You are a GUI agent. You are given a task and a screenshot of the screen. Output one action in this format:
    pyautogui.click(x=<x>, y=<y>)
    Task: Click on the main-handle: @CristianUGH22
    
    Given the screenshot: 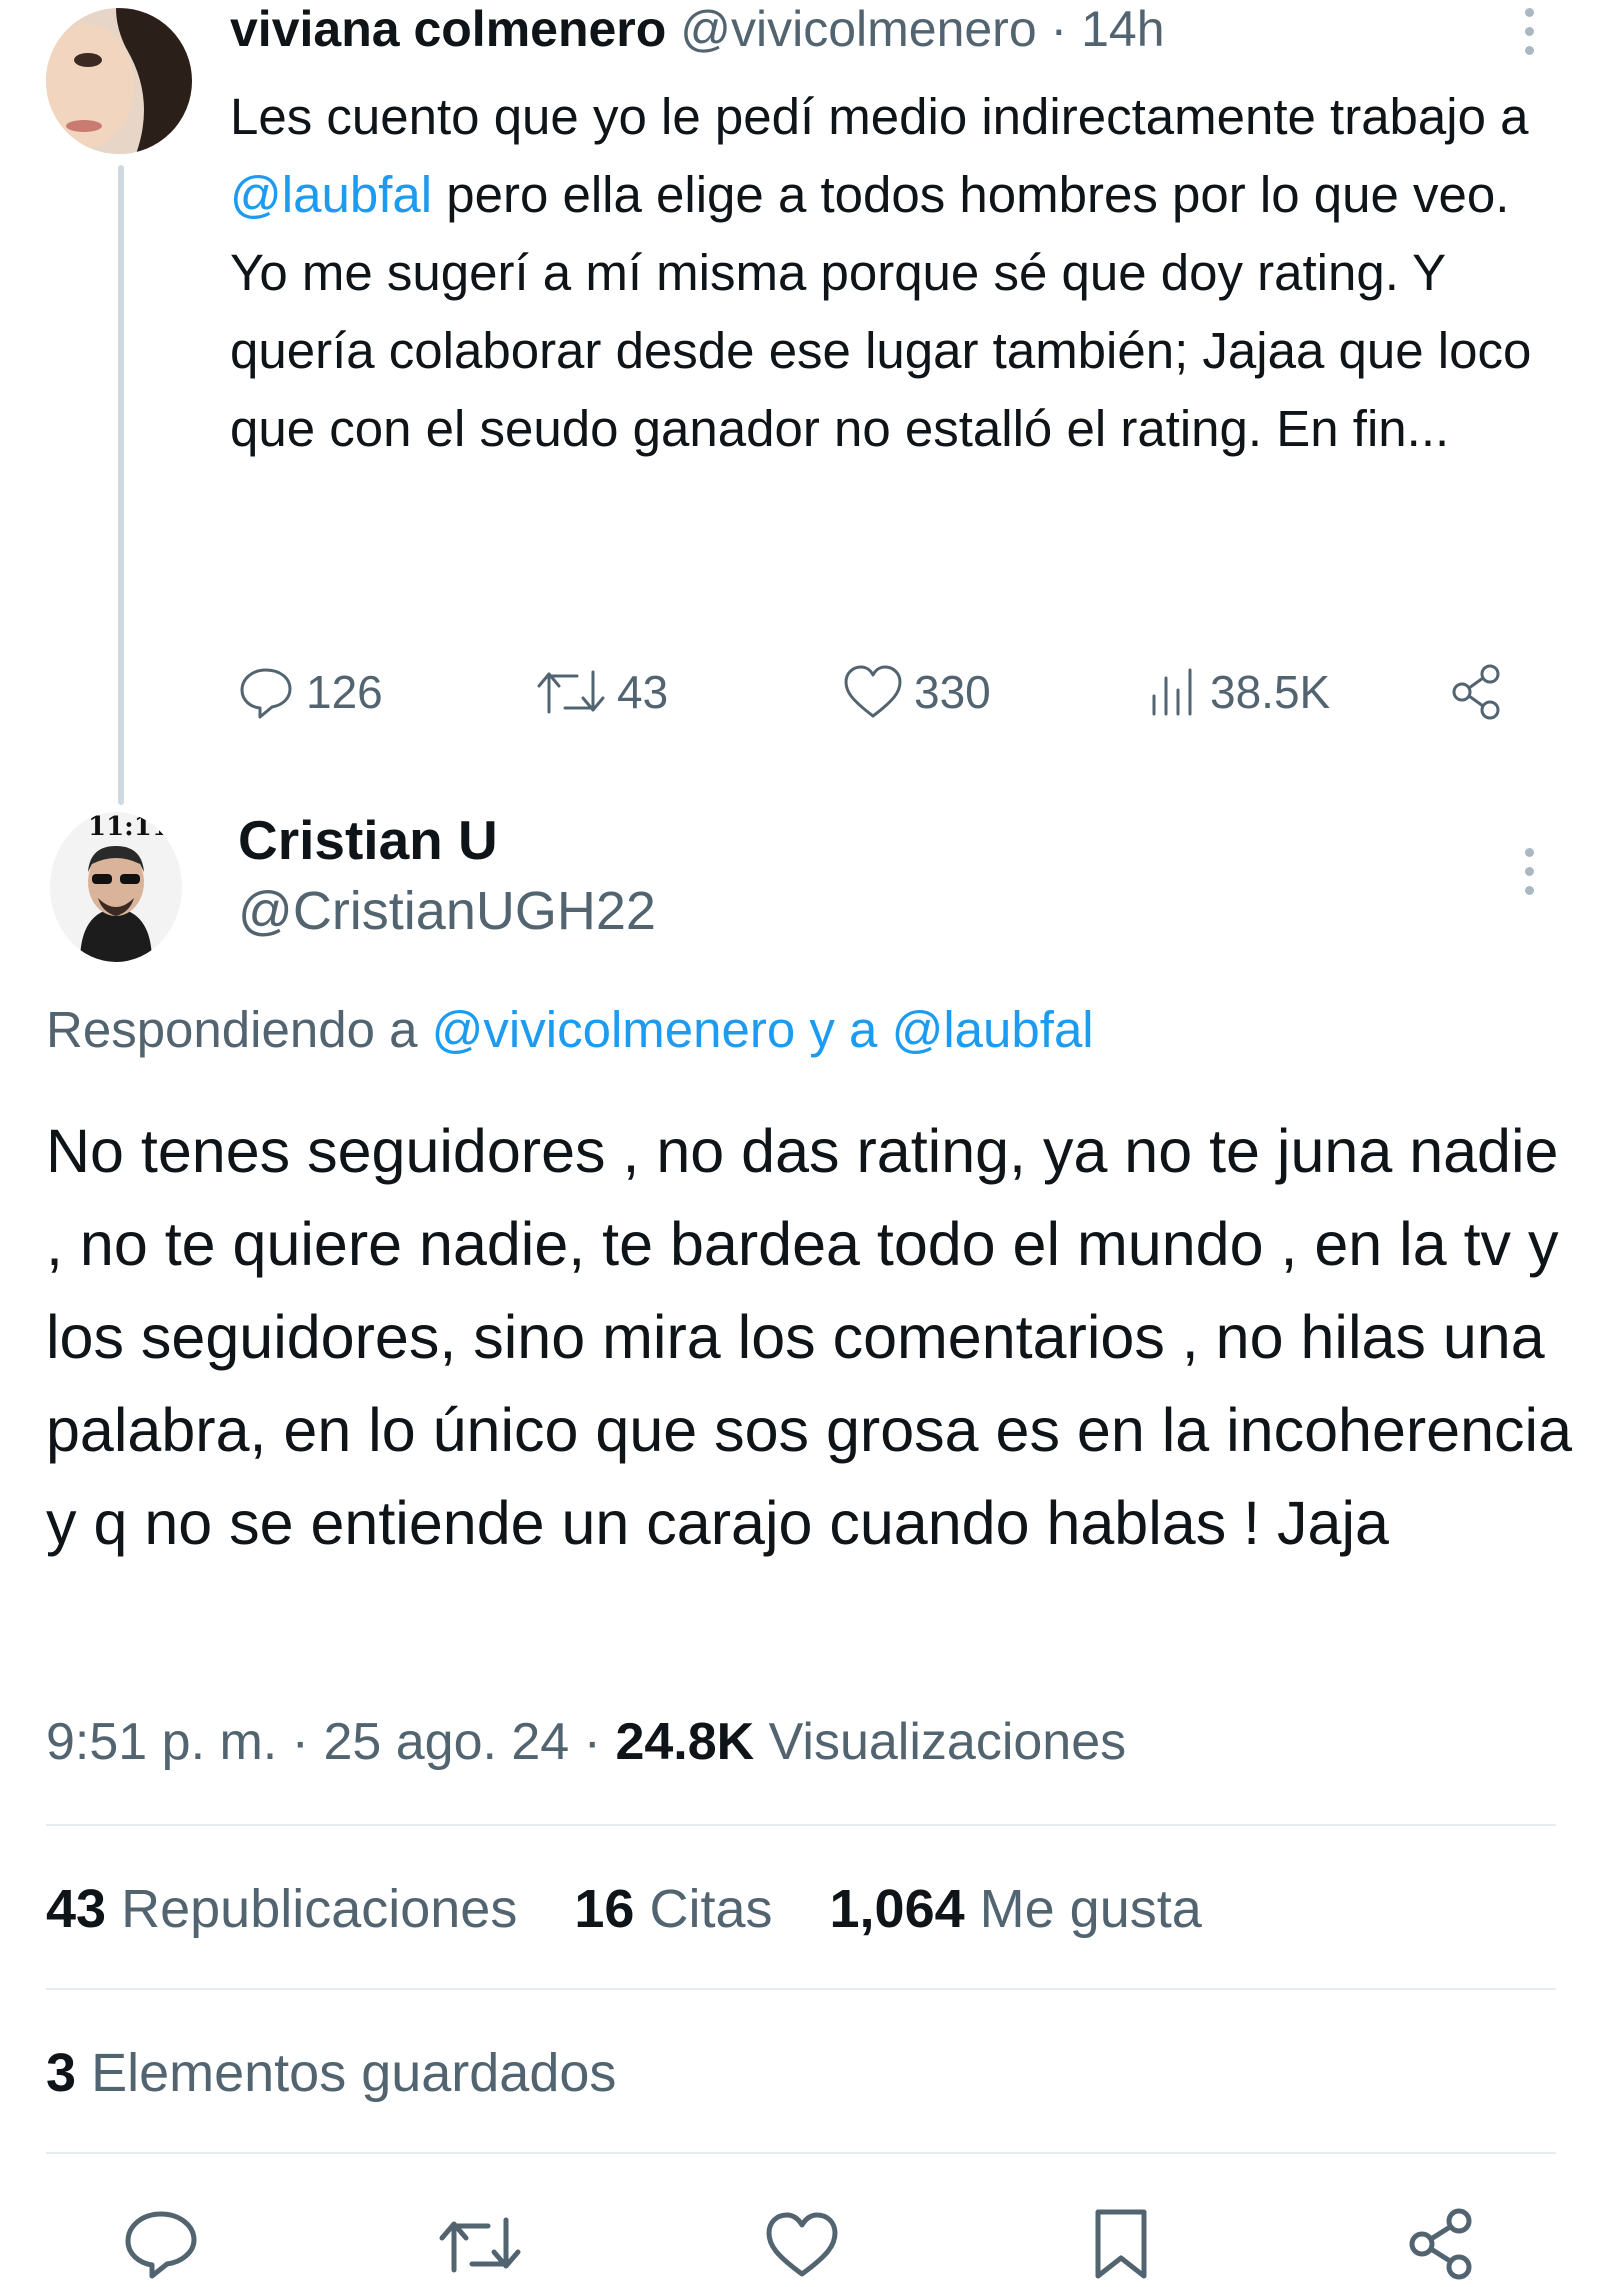 What is the action you would take?
    pyautogui.click(x=447, y=911)
    